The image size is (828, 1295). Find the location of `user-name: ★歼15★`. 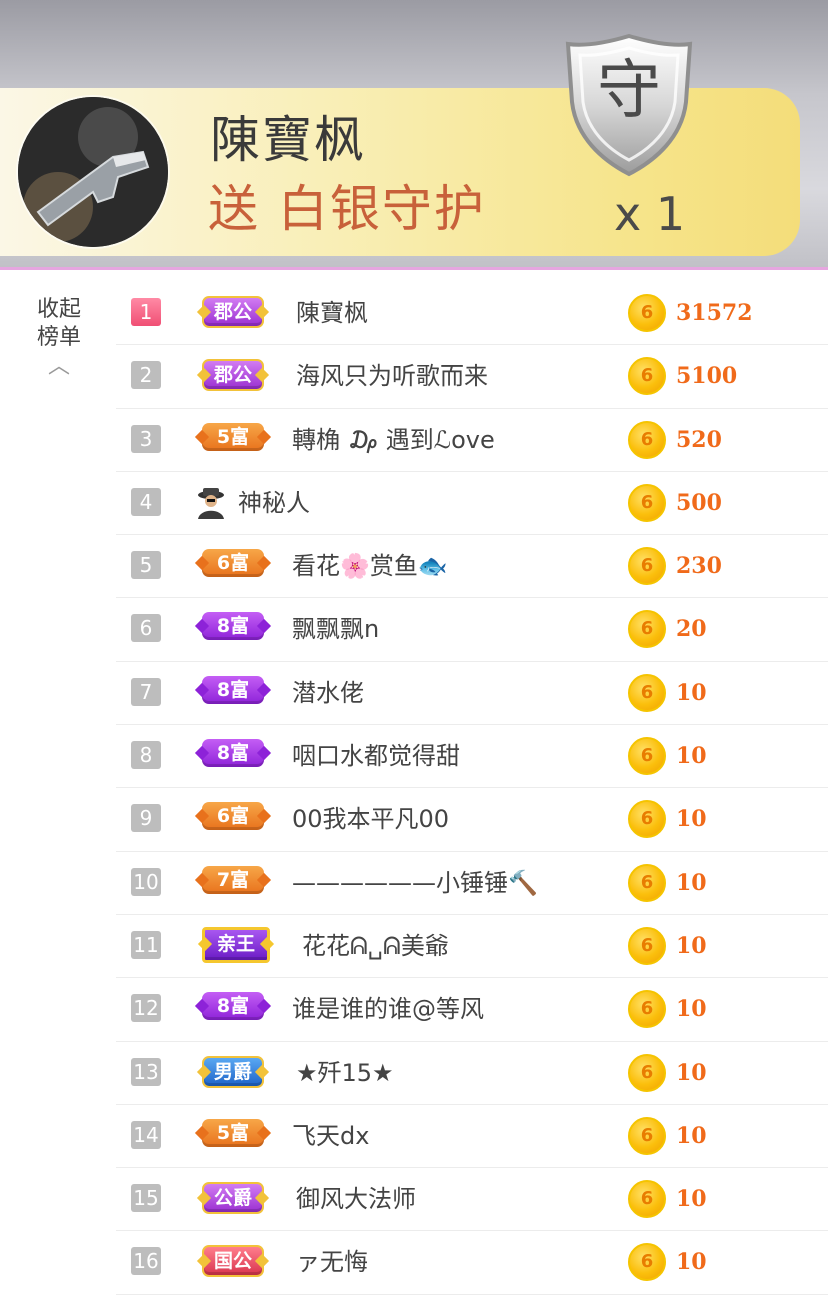

user-name: ★歼15★ is located at coordinates (345, 1073).